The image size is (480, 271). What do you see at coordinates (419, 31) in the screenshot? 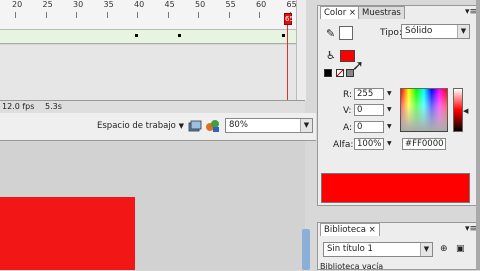
I see `type-value: Sólido` at bounding box center [419, 31].